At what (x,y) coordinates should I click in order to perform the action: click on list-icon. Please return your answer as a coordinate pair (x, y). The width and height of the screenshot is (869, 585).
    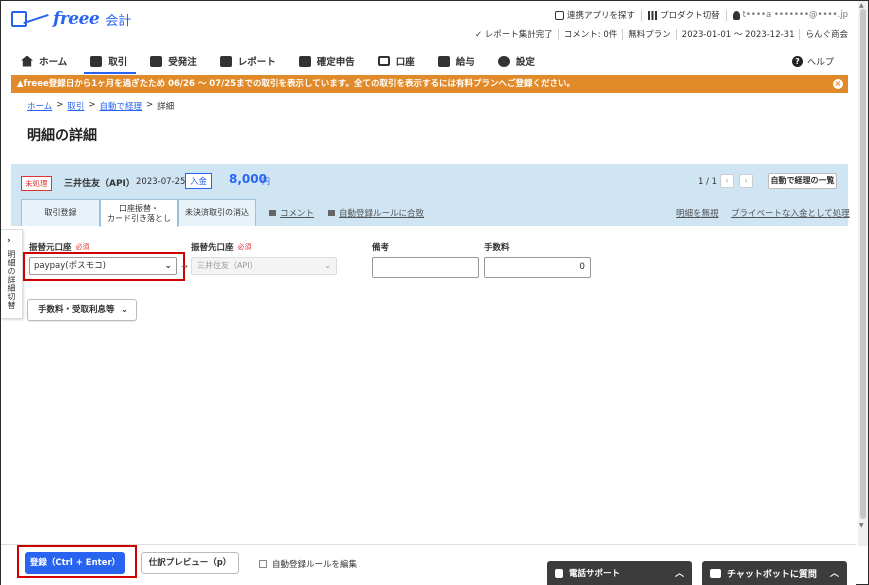
    Looking at the image, I should click on (443, 61).